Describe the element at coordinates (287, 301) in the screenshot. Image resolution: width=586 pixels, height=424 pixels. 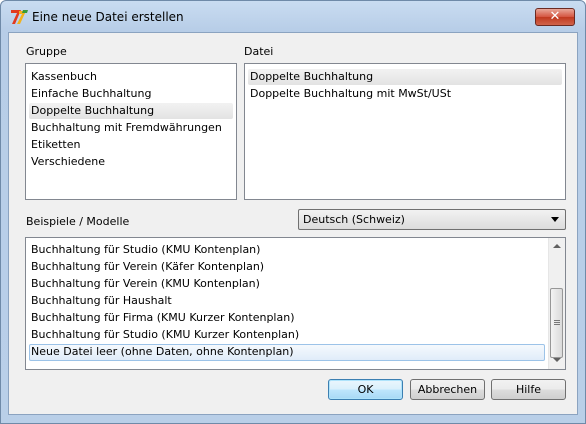
I see `beispiel-item: Buchhaltung für Haushalt` at that location.